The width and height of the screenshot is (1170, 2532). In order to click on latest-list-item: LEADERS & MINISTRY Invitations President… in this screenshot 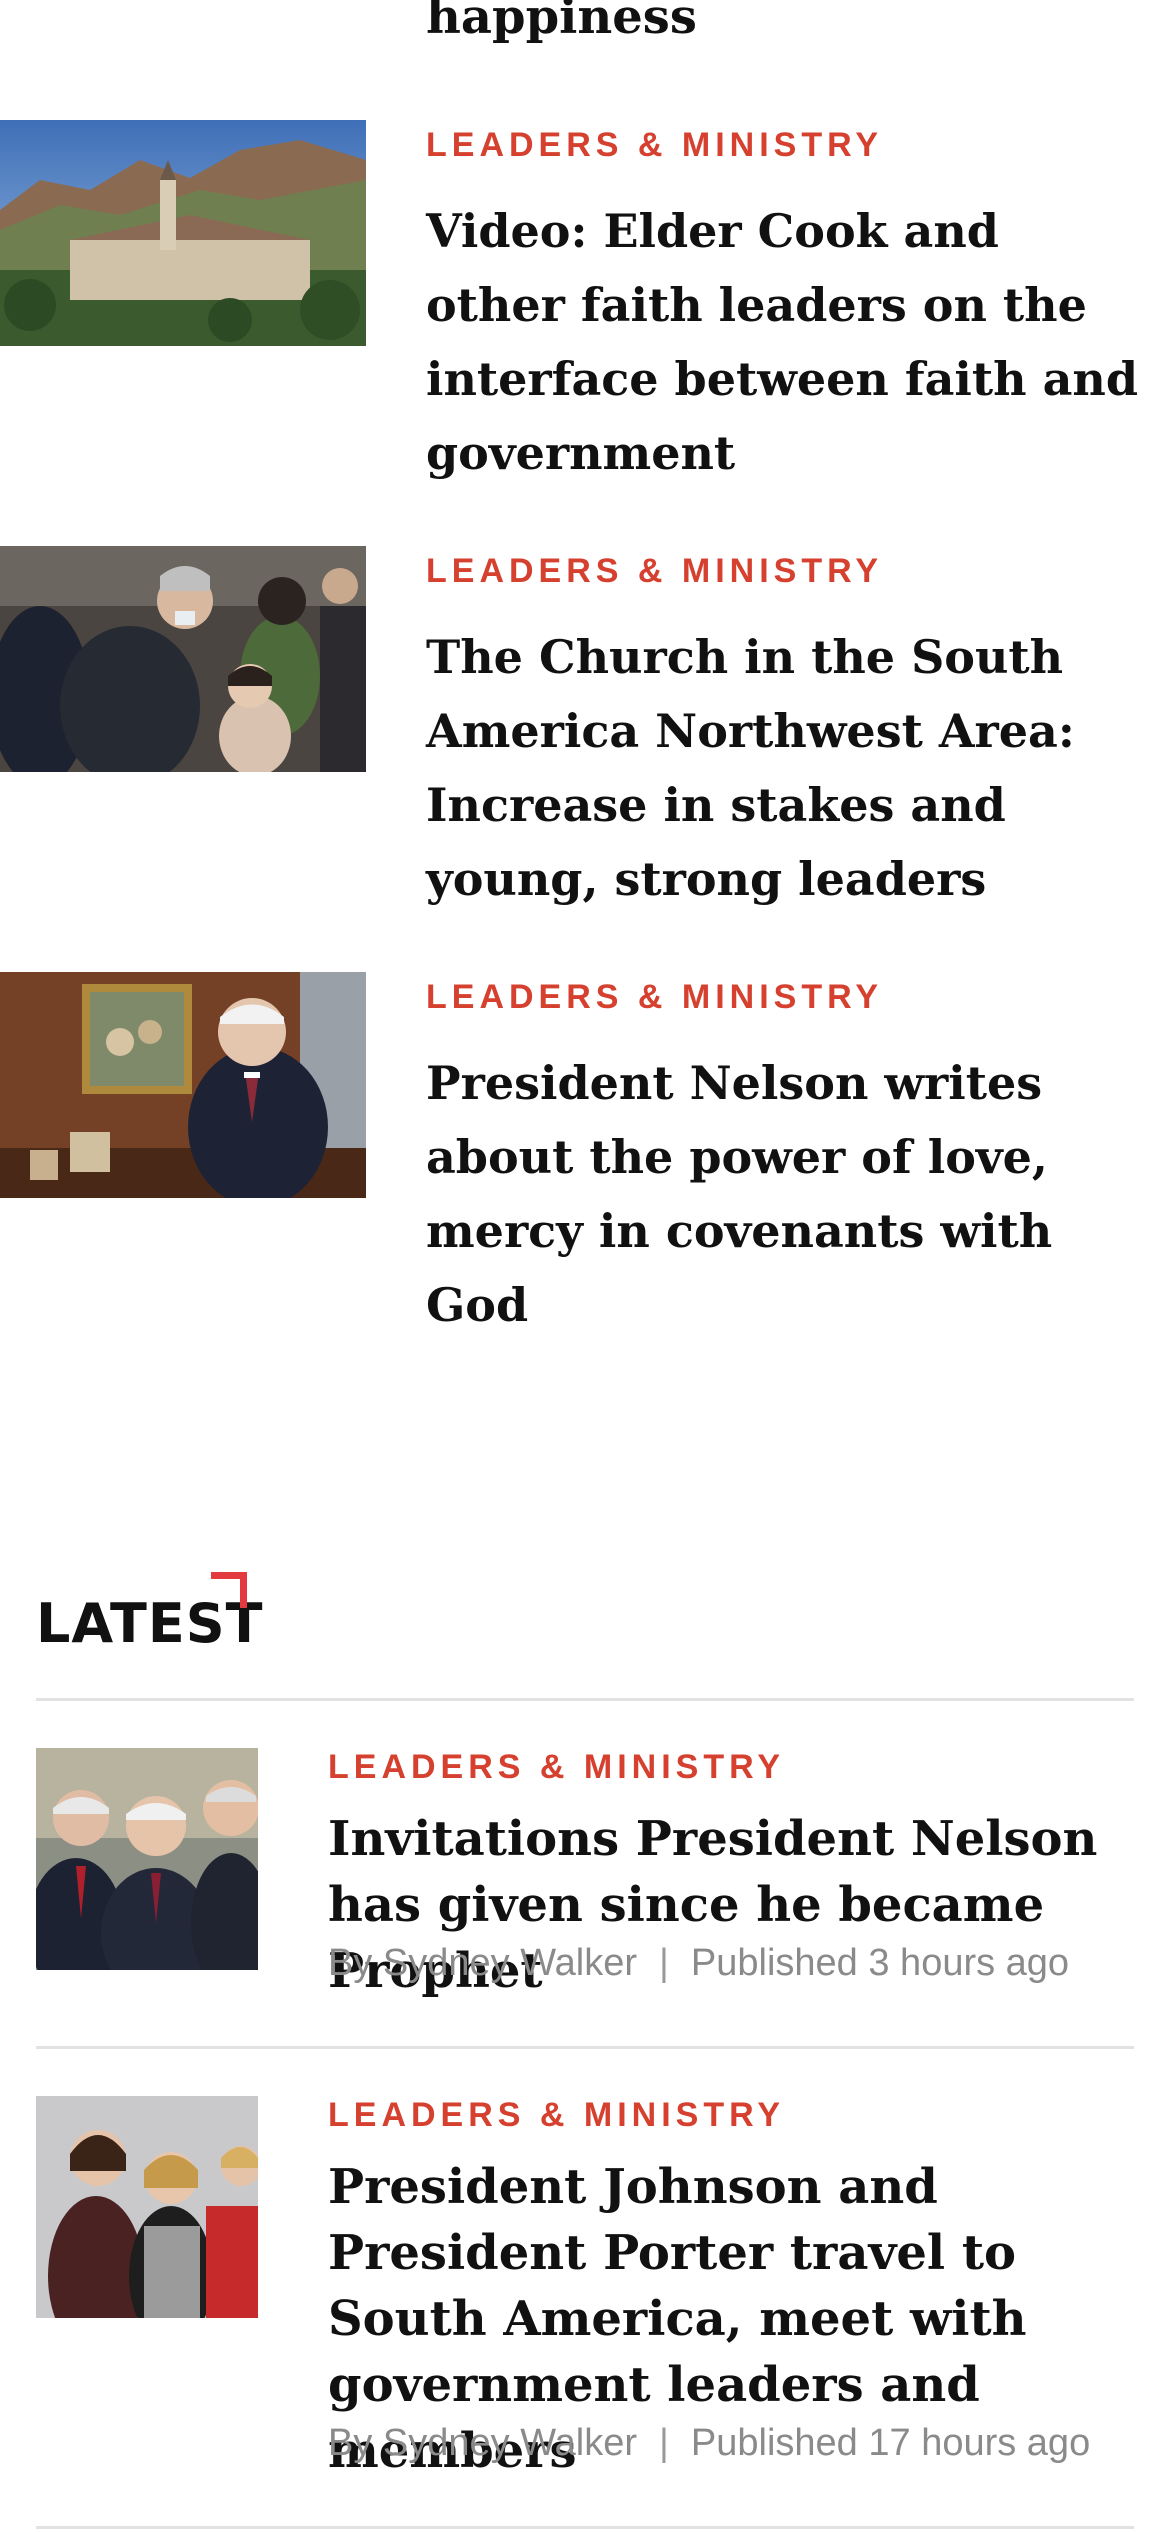, I will do `click(585, 1873)`.